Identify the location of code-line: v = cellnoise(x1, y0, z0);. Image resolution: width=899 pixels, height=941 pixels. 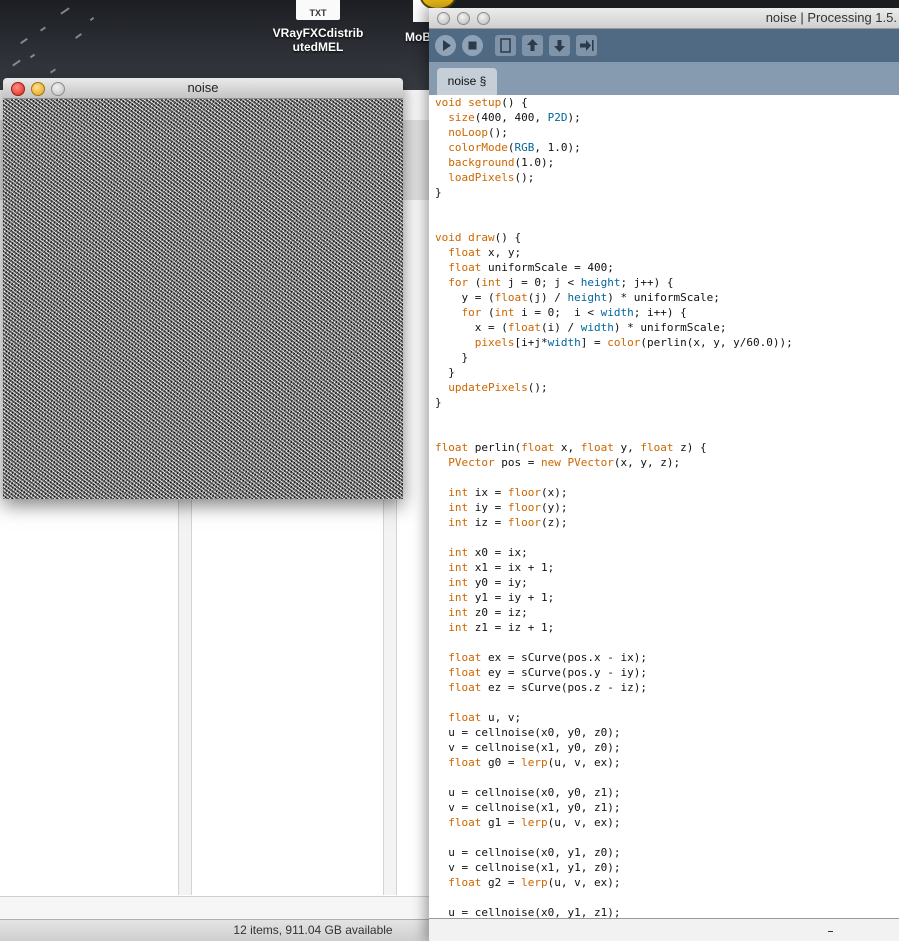
(534, 747).